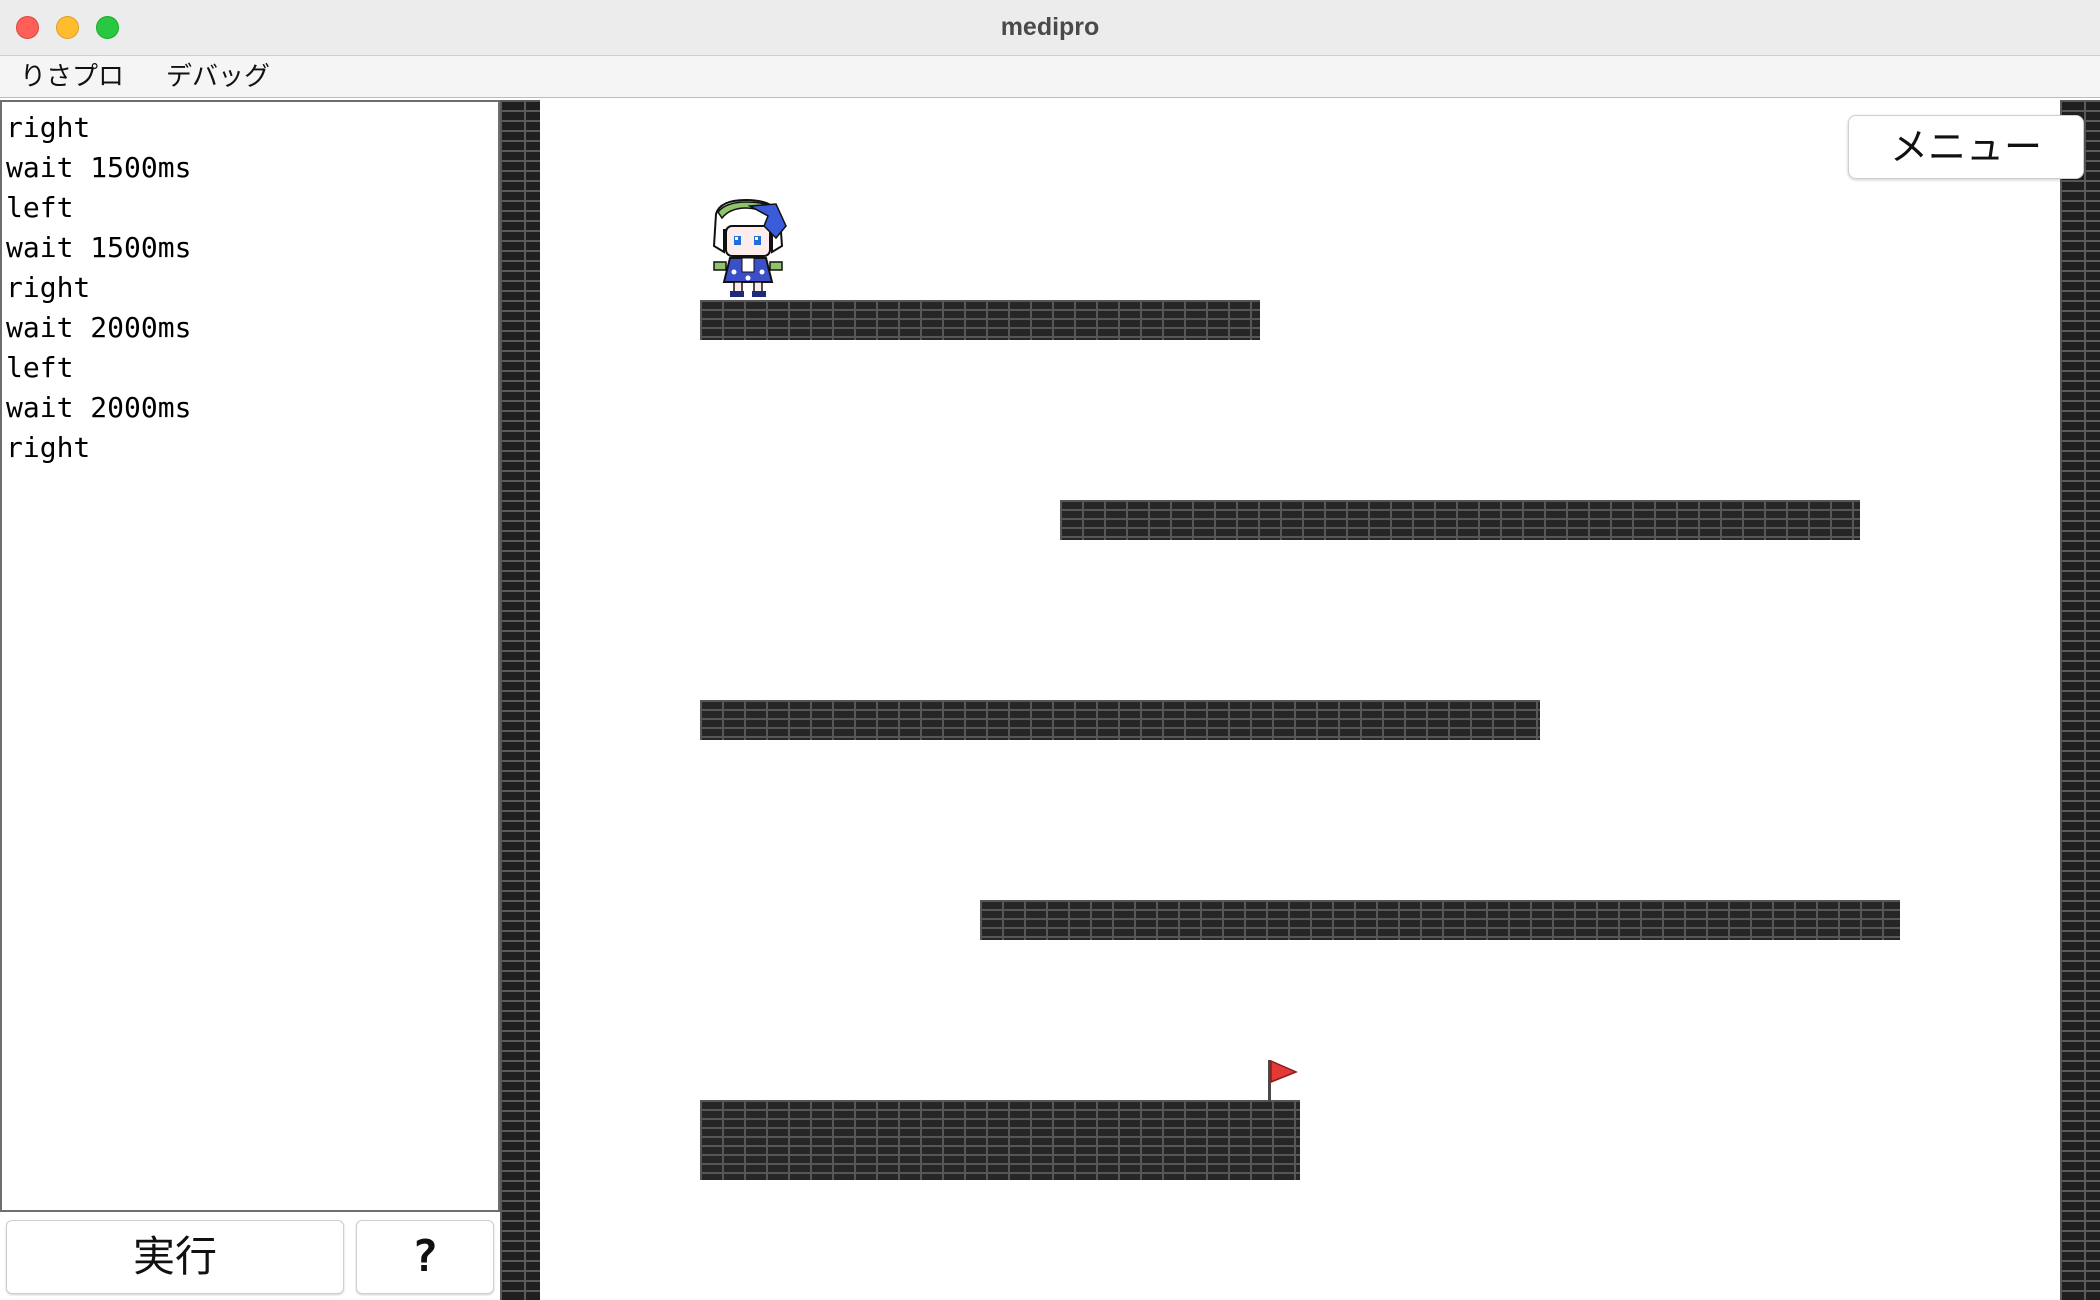  Describe the element at coordinates (749, 247) in the screenshot. I see `character-sprite` at that location.